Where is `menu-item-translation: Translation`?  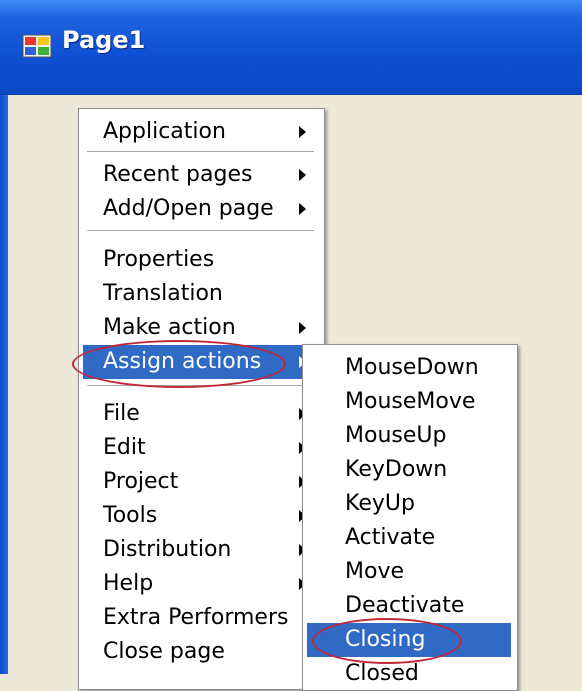
menu-item-translation: Translation is located at coordinates (200, 294).